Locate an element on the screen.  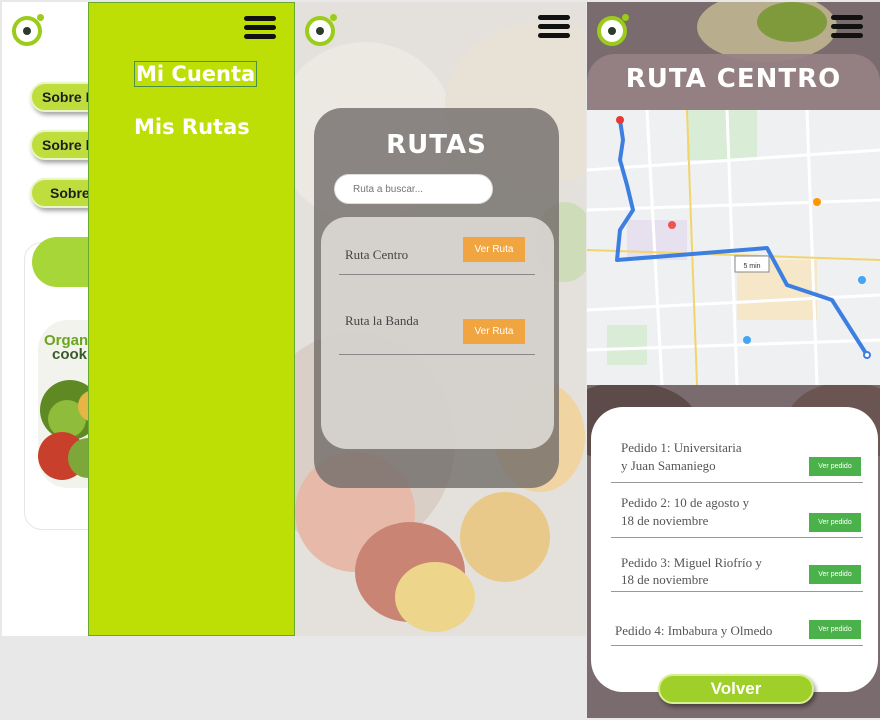
route-map: 5 min is located at coordinates (733, 247).